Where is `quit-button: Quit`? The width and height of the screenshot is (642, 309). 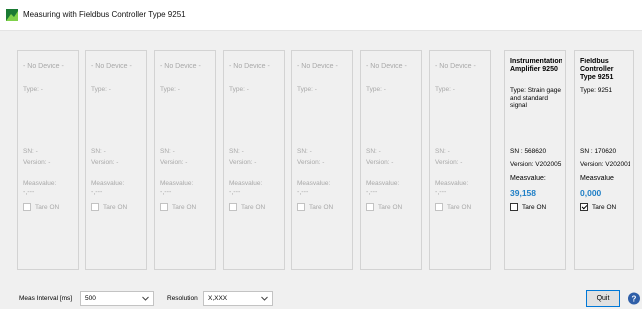 quit-button: Quit is located at coordinates (603, 298).